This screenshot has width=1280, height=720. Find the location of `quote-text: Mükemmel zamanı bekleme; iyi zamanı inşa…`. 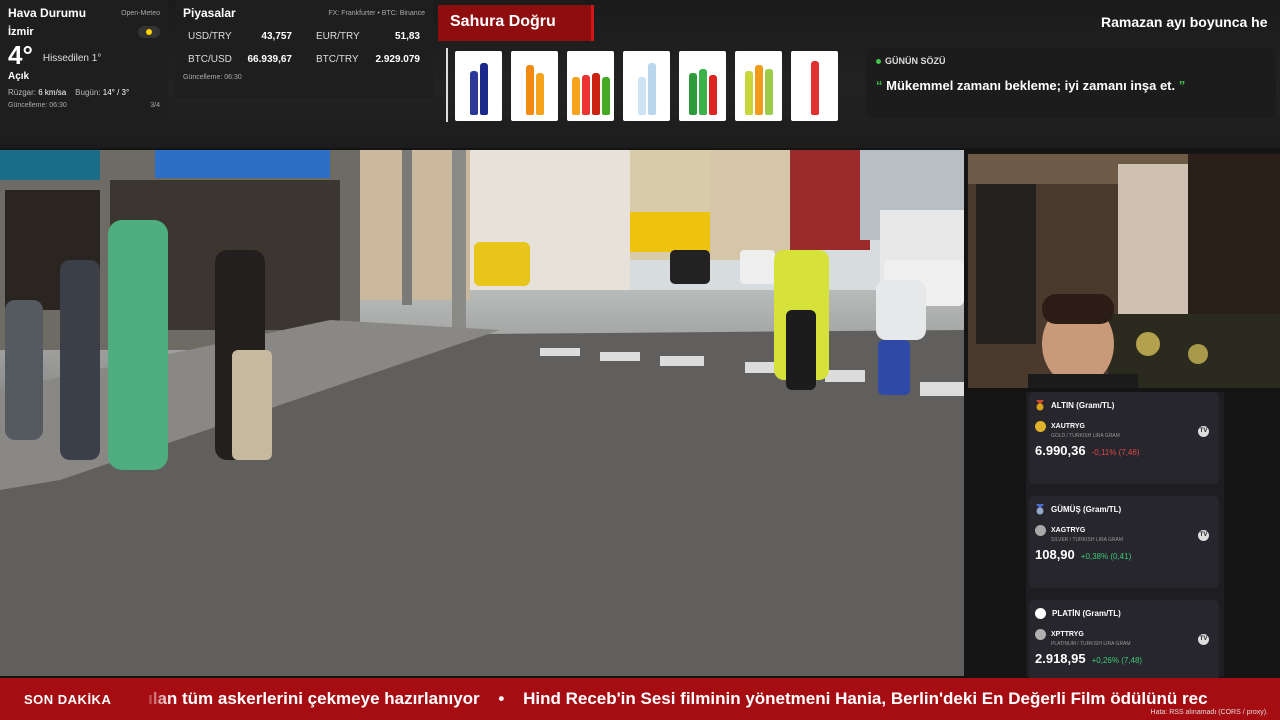

quote-text: Mükemmel zamanı bekleme; iyi zamanı inşa… is located at coordinates (1031, 85).